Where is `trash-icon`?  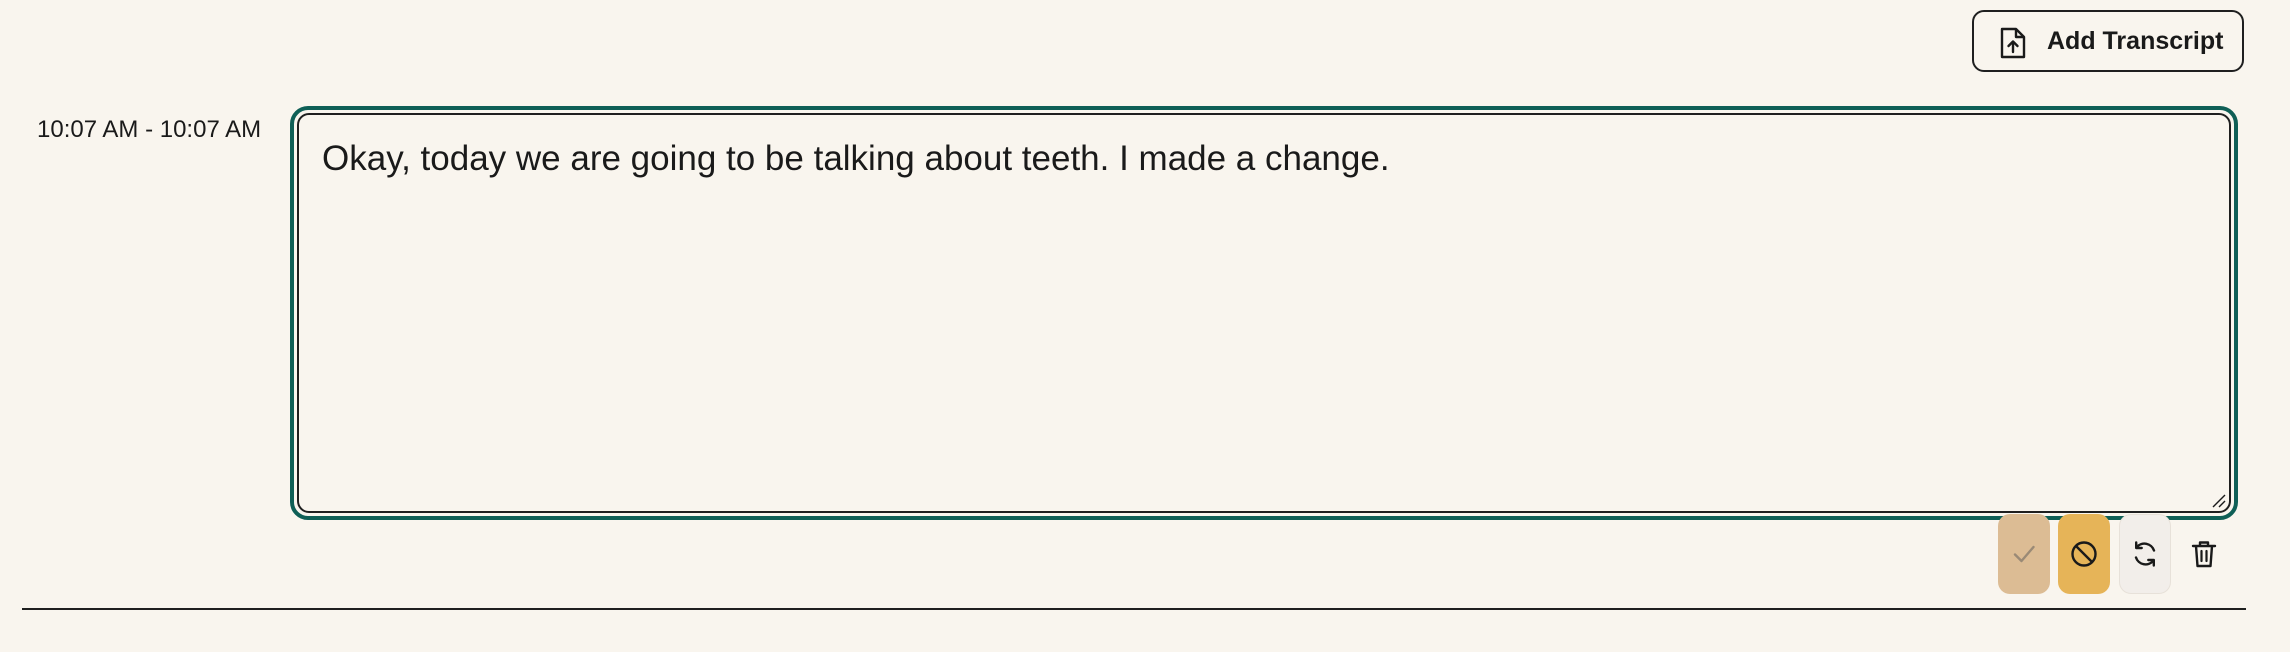 trash-icon is located at coordinates (2204, 554).